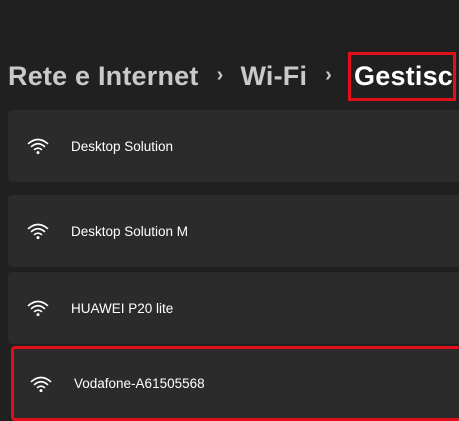 This screenshot has height=421, width=459. What do you see at coordinates (139, 383) in the screenshot?
I see `network-name: Vodafone-A61505568` at bounding box center [139, 383].